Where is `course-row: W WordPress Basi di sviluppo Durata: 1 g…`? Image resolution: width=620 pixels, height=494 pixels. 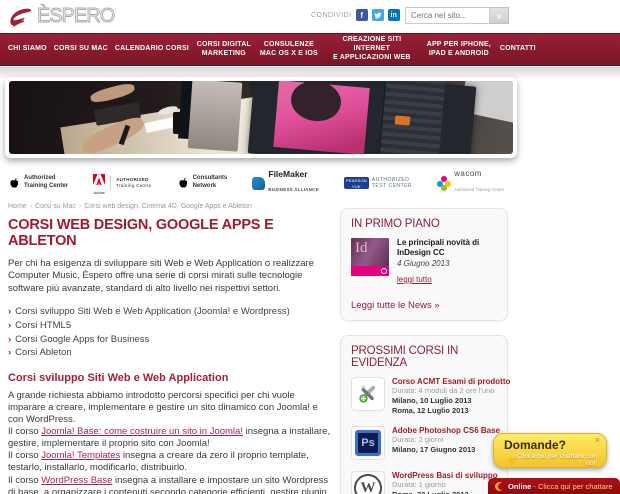 course-row: W WordPress Basi di sviluppo Durata: 1 g… is located at coordinates (424, 482).